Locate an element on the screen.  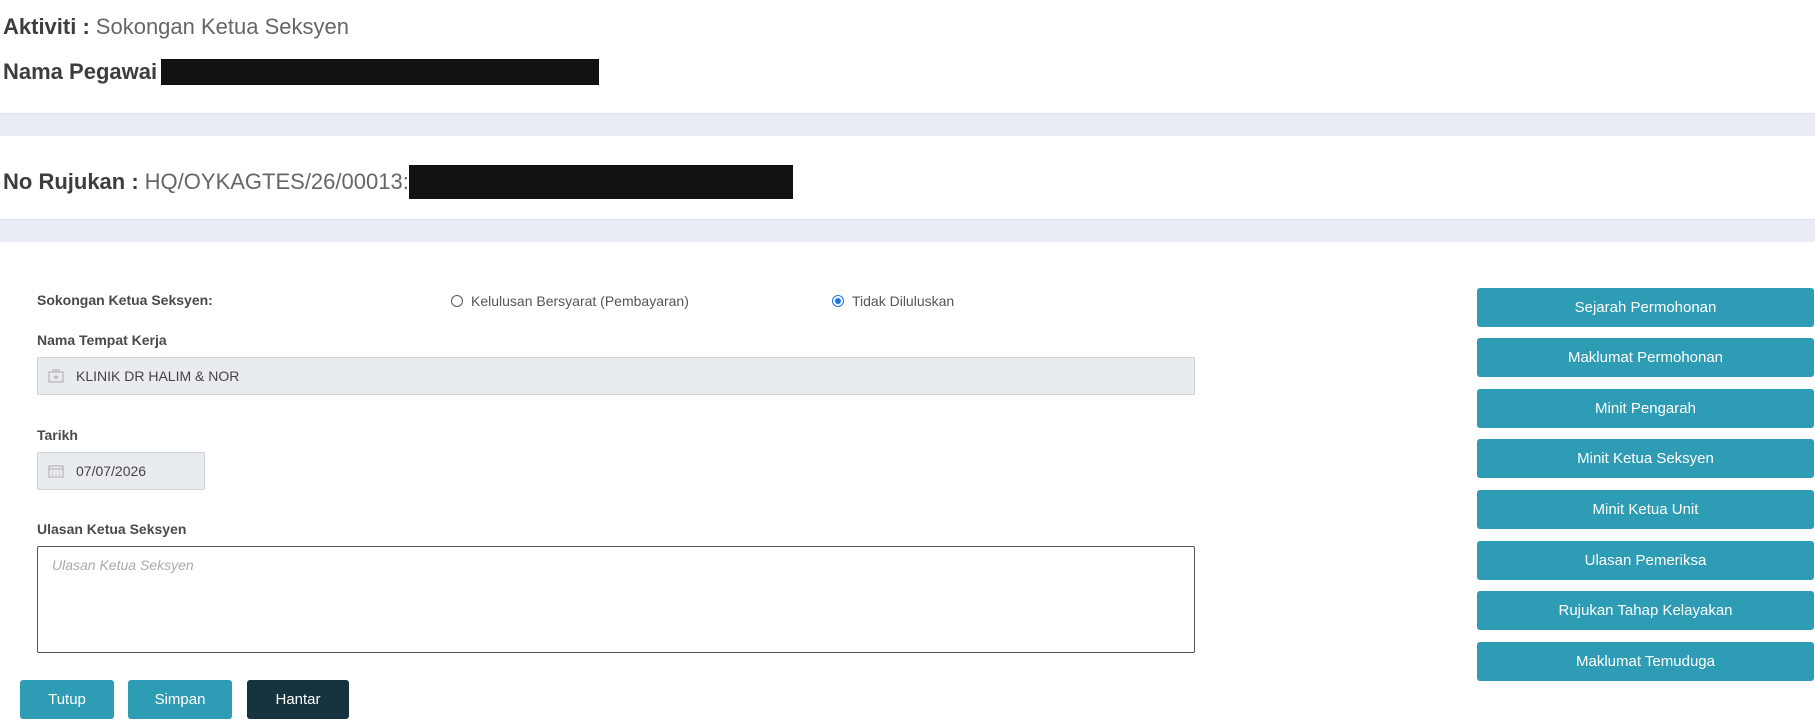
date-value: 07/07/2026 is located at coordinates (111, 471).